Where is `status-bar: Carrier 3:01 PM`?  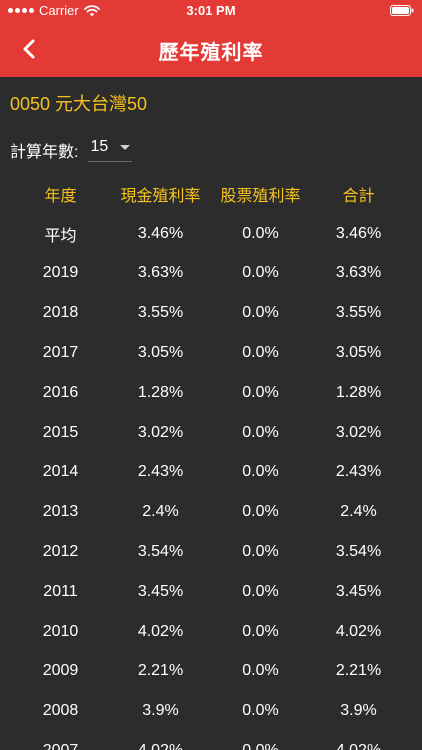
status-bar: Carrier 3:01 PM is located at coordinates (211, 11).